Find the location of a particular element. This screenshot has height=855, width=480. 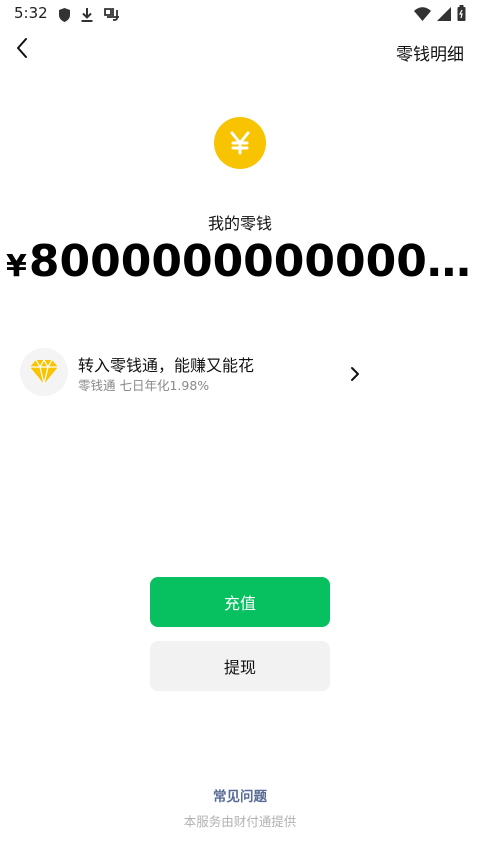

promo-title: 转入零钱通，能赚又能花 is located at coordinates (166, 365).